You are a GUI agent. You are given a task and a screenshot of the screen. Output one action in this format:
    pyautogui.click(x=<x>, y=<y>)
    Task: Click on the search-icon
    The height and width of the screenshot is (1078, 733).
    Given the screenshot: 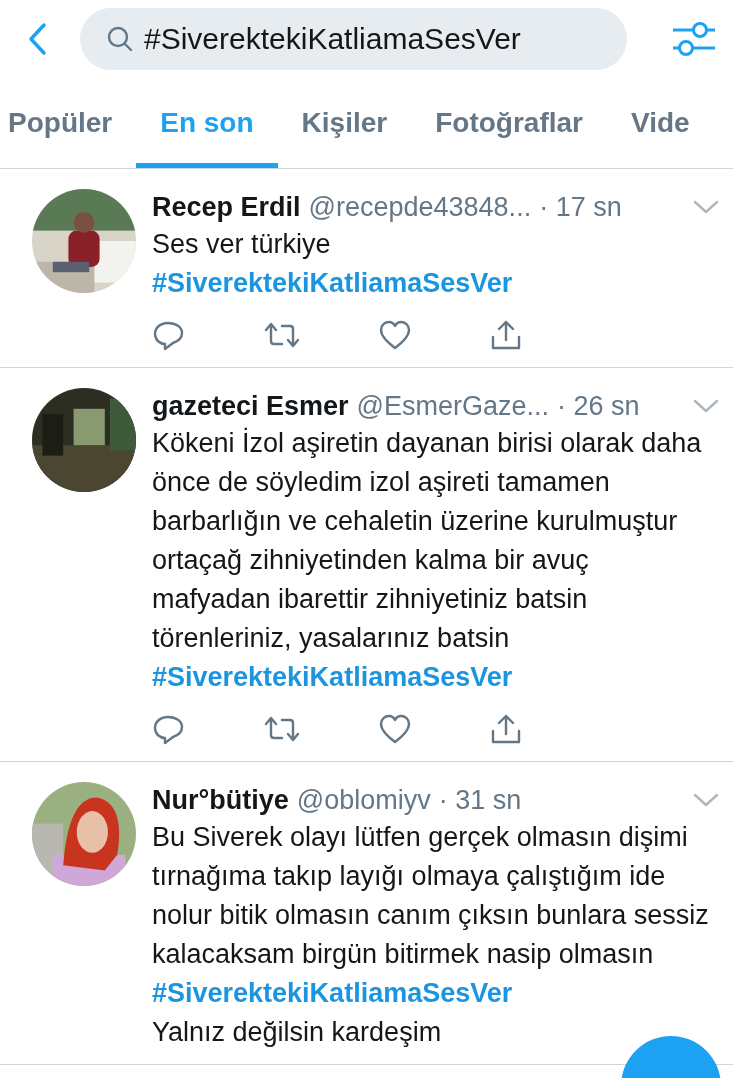 What is the action you would take?
    pyautogui.click(x=120, y=39)
    